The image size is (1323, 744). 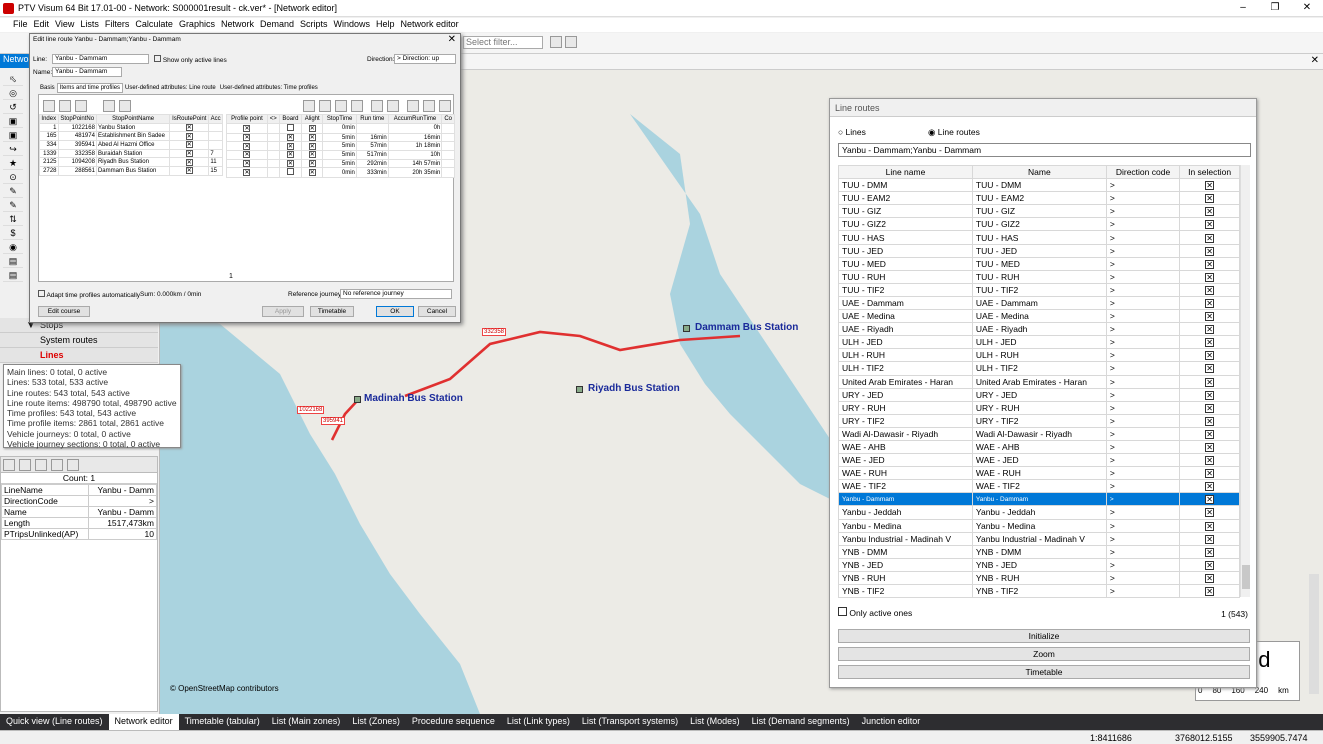 What do you see at coordinates (686, 328) in the screenshot?
I see `station-marker` at bounding box center [686, 328].